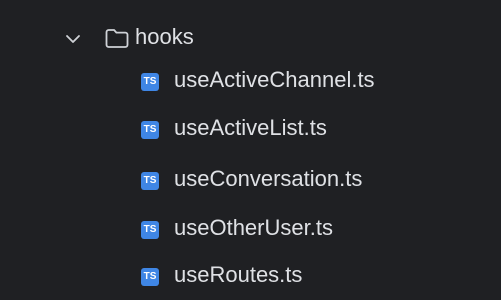 Image resolution: width=501 pixels, height=300 pixels. I want to click on folder-icon, so click(117, 38).